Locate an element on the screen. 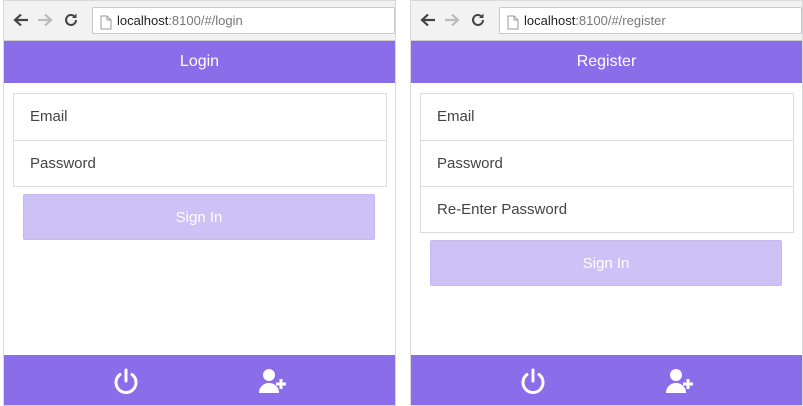  login-form: Email Password is located at coordinates (200, 140).